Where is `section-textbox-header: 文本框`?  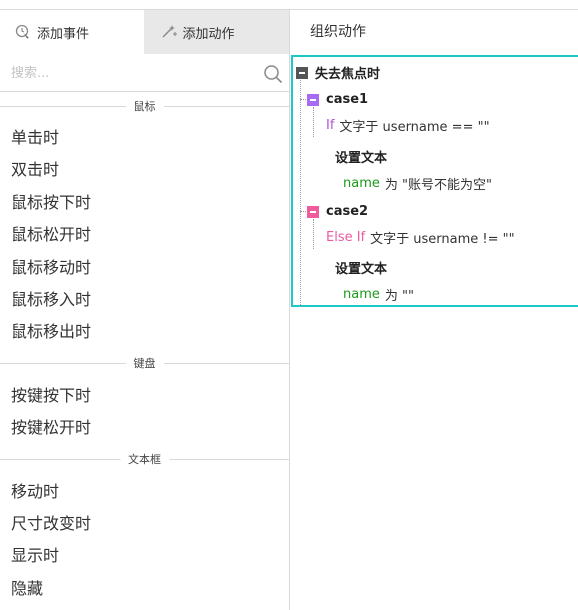 section-textbox-header: 文本框 is located at coordinates (144, 460).